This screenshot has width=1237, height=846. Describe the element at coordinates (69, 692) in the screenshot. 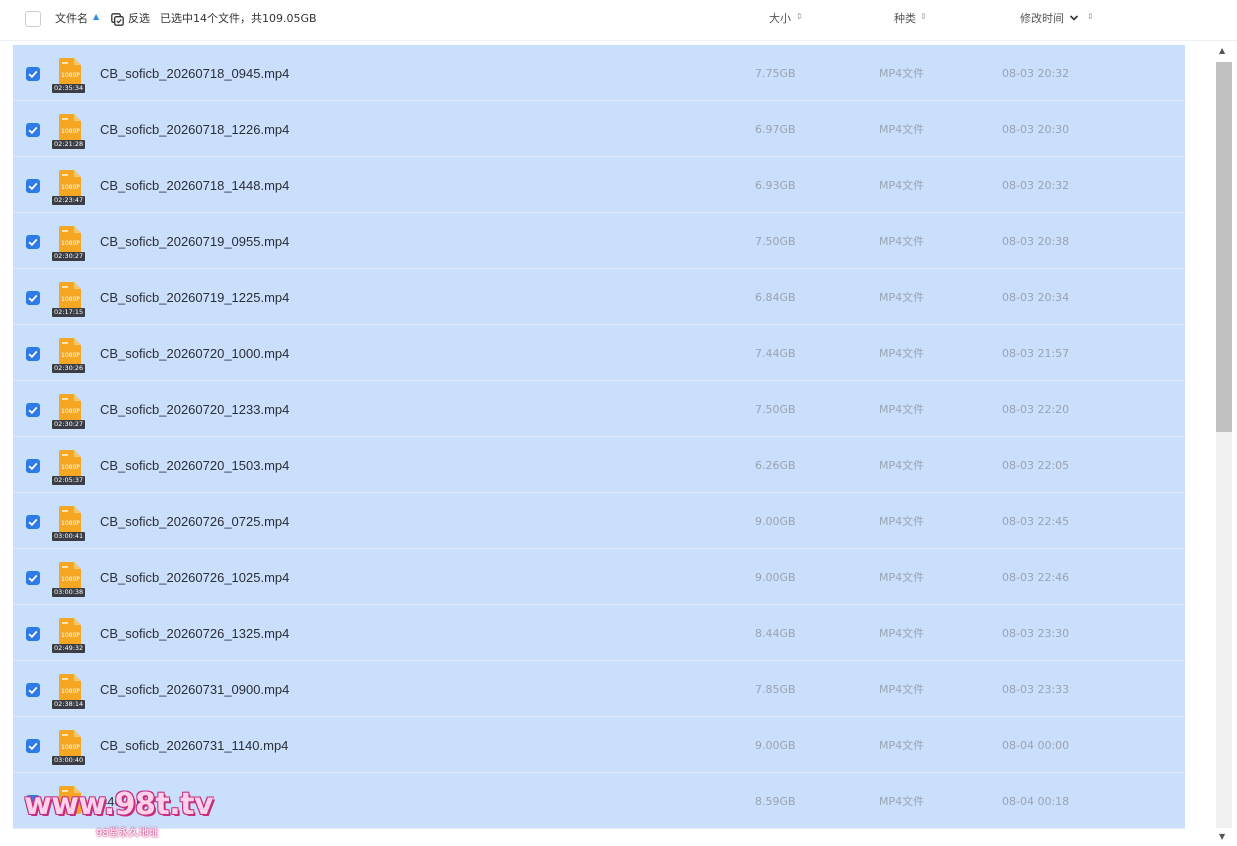

I see `video-file-icon: 1080P 02:38:14` at that location.